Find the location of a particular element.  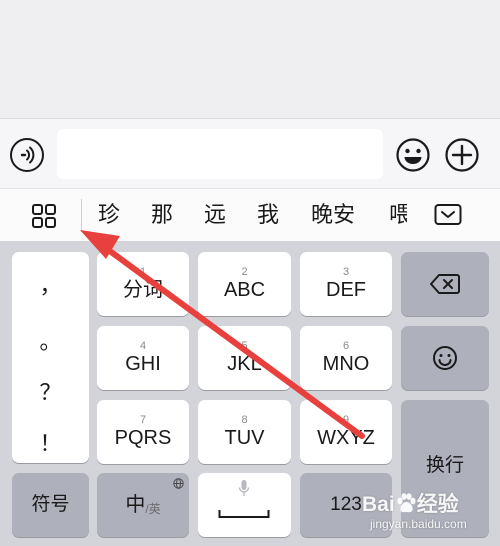

voice-wave-icon is located at coordinates (27, 155).